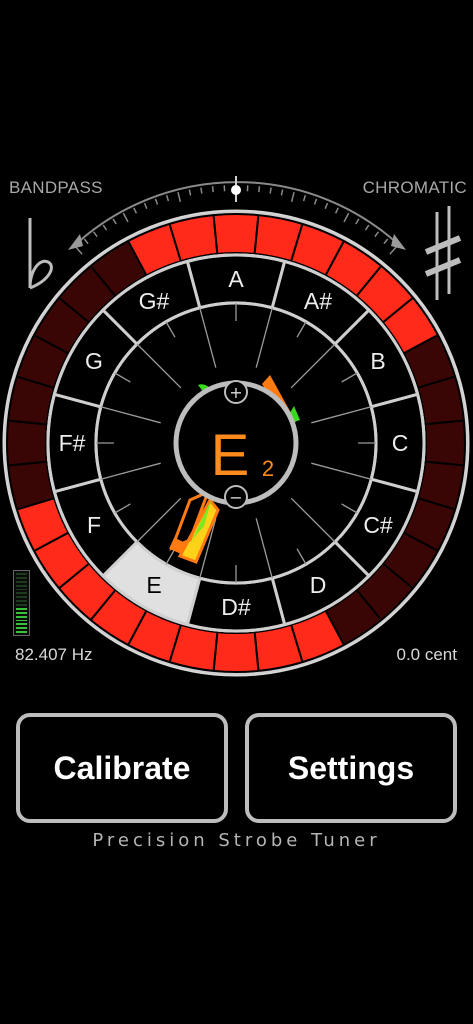 This screenshot has width=473, height=1024. What do you see at coordinates (230, 455) in the screenshot?
I see `current-note-label: E` at bounding box center [230, 455].